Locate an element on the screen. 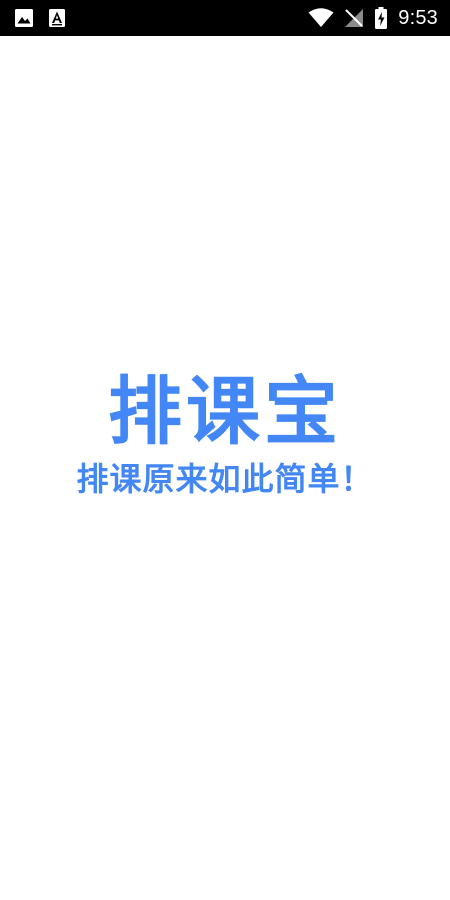  a-text-icon is located at coordinates (57, 18).